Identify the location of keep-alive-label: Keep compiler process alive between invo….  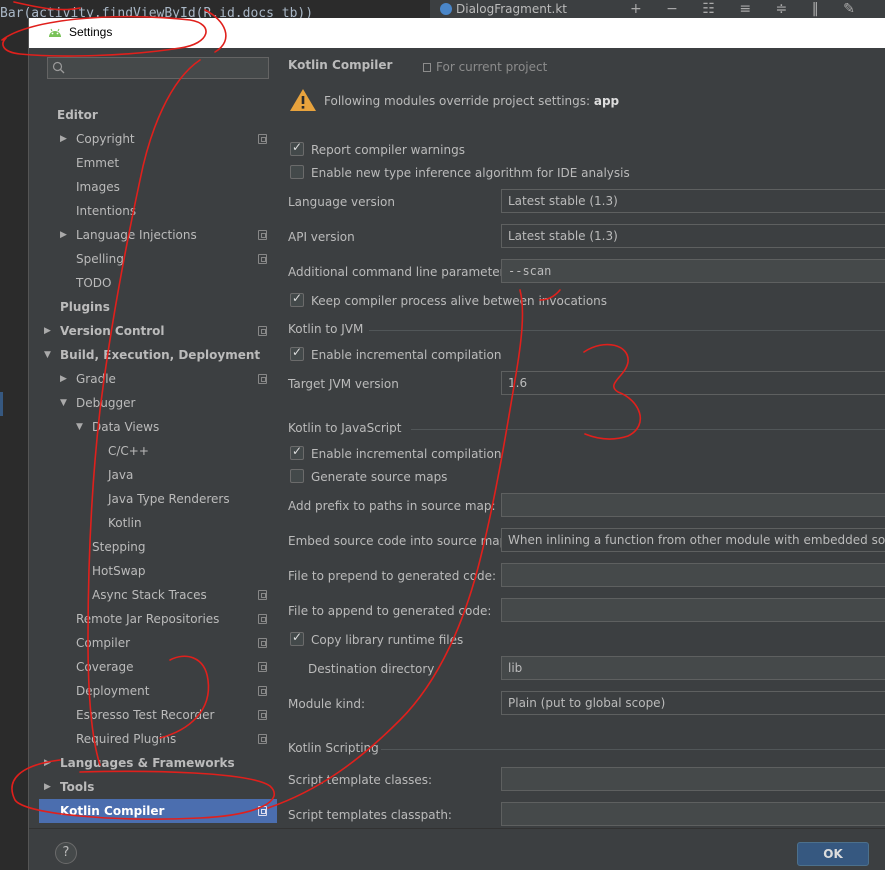
(459, 301).